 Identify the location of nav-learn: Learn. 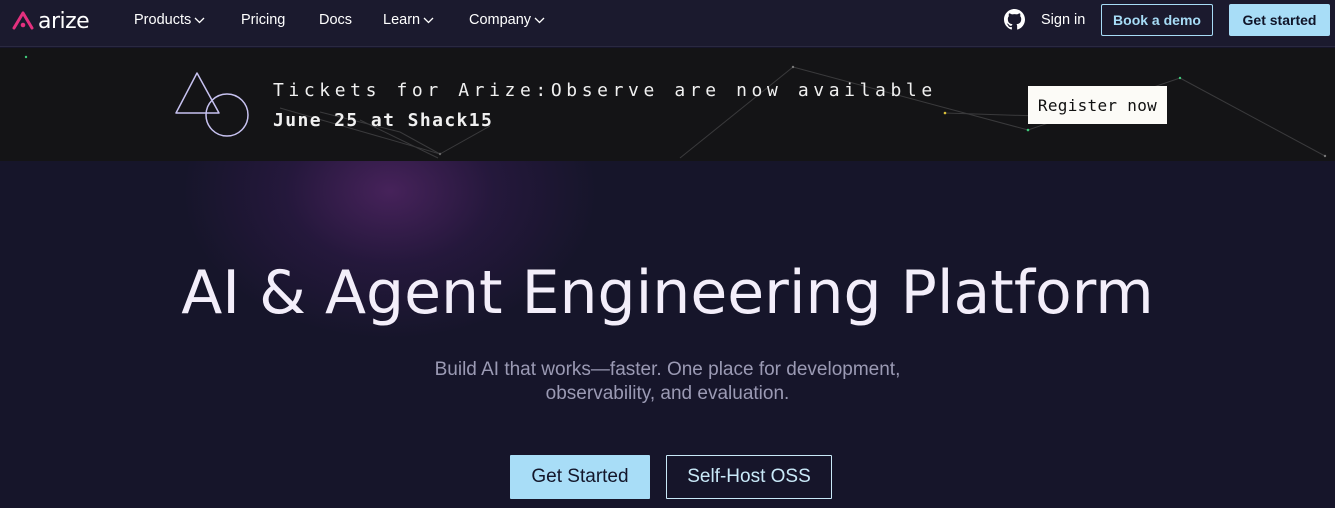
(408, 20).